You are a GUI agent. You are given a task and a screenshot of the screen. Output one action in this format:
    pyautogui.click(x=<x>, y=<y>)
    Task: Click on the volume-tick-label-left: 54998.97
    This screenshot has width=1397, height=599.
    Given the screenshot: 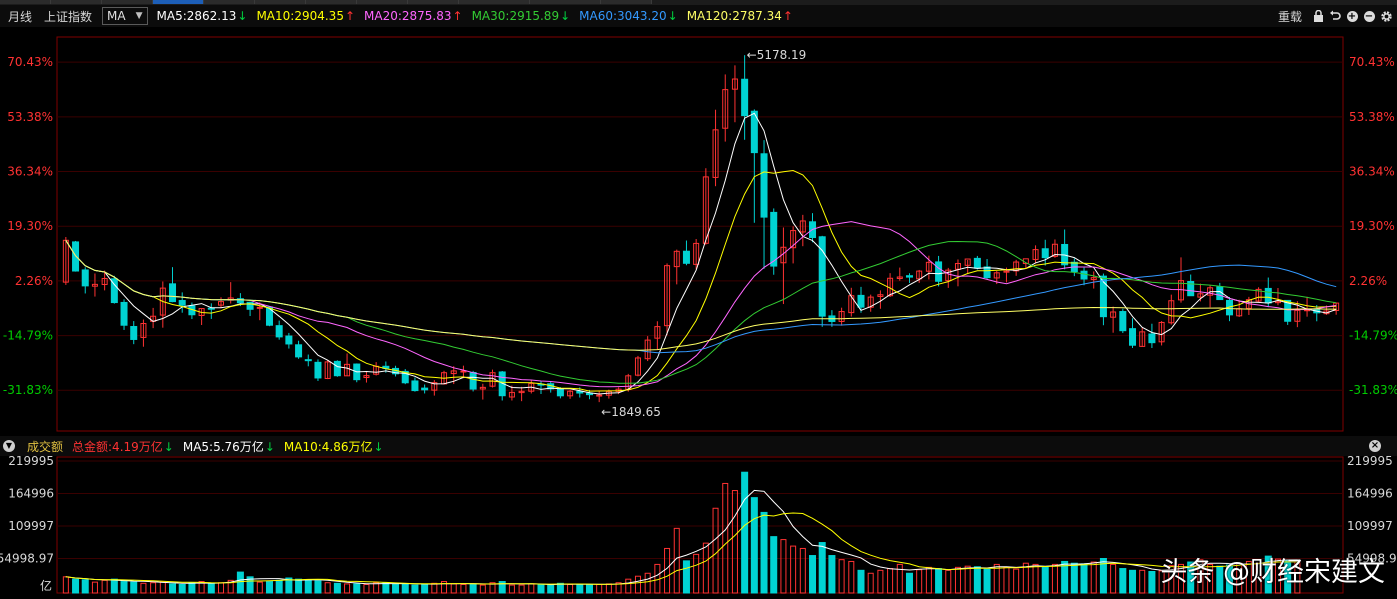 What is the action you would take?
    pyautogui.click(x=27, y=558)
    